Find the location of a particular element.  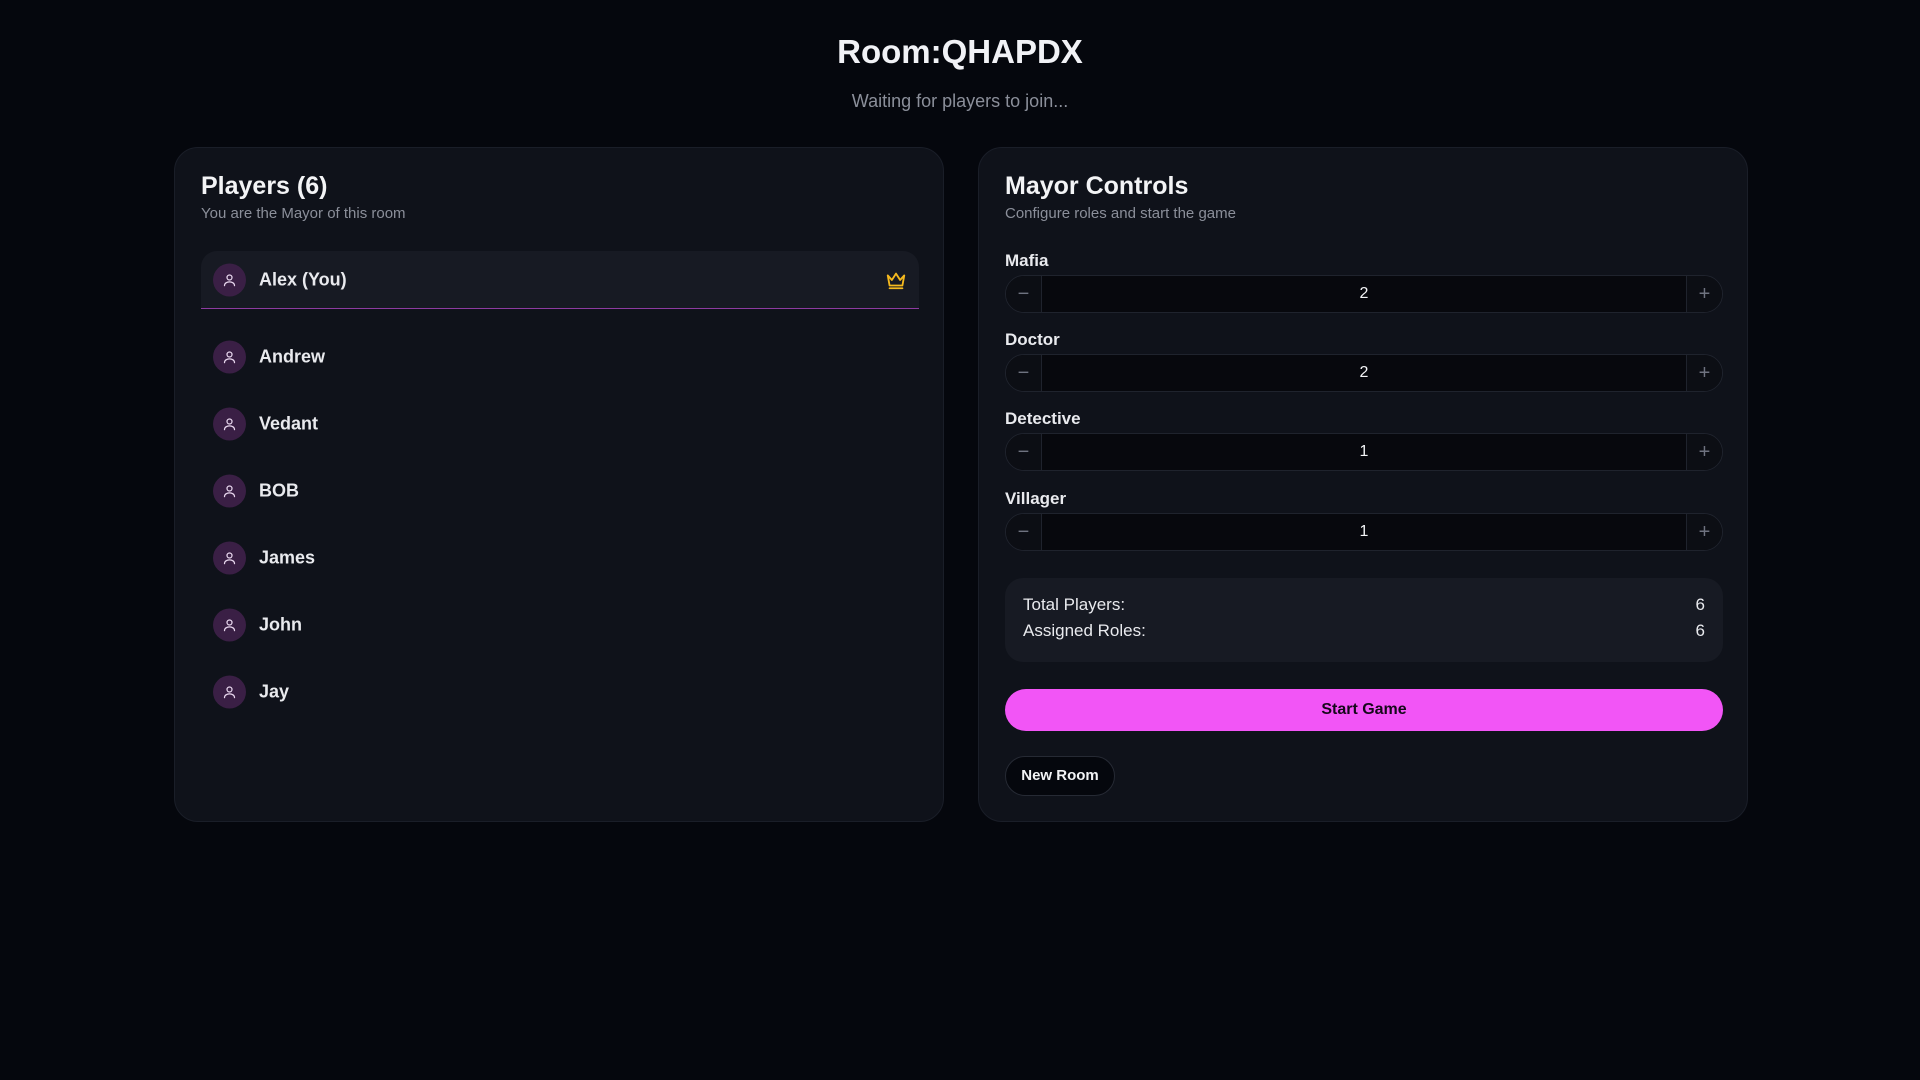

controls-title: Mayor Controls is located at coordinates (1097, 186).